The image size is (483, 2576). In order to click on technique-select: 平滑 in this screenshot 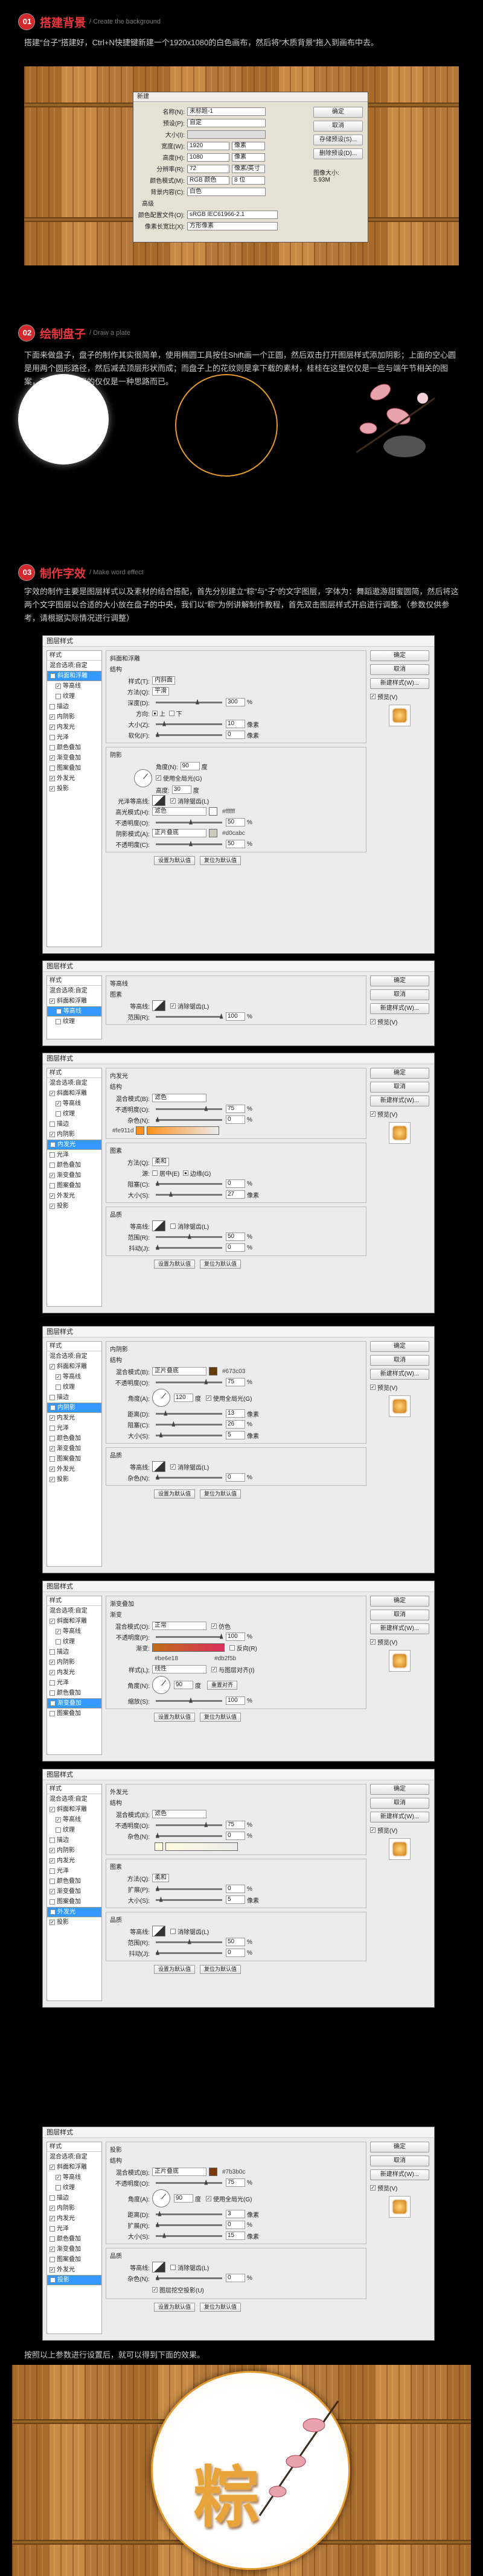, I will do `click(161, 691)`.